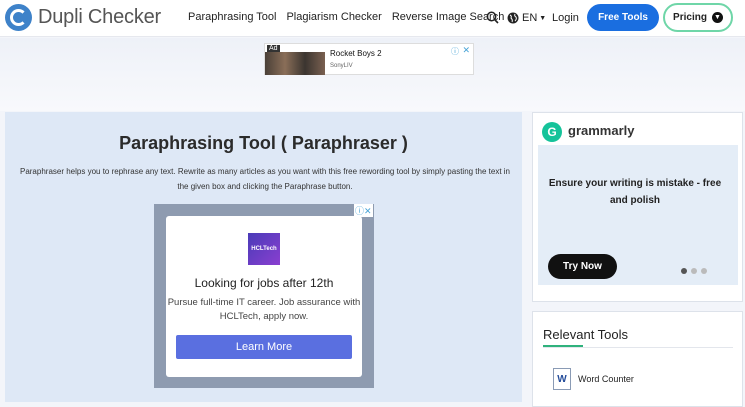 Image resolution: width=745 pixels, height=407 pixels. What do you see at coordinates (100, 17) in the screenshot?
I see `brand-name: Dupli Checker` at bounding box center [100, 17].